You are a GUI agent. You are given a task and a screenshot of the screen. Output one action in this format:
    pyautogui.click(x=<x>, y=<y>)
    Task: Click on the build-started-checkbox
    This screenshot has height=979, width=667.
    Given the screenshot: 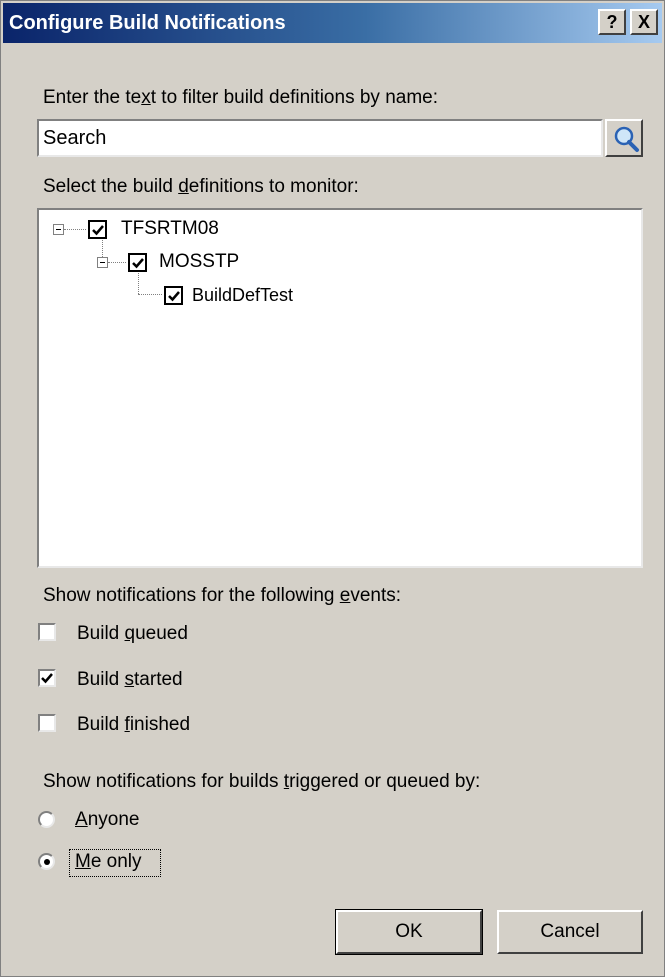 What is the action you would take?
    pyautogui.click(x=47, y=678)
    